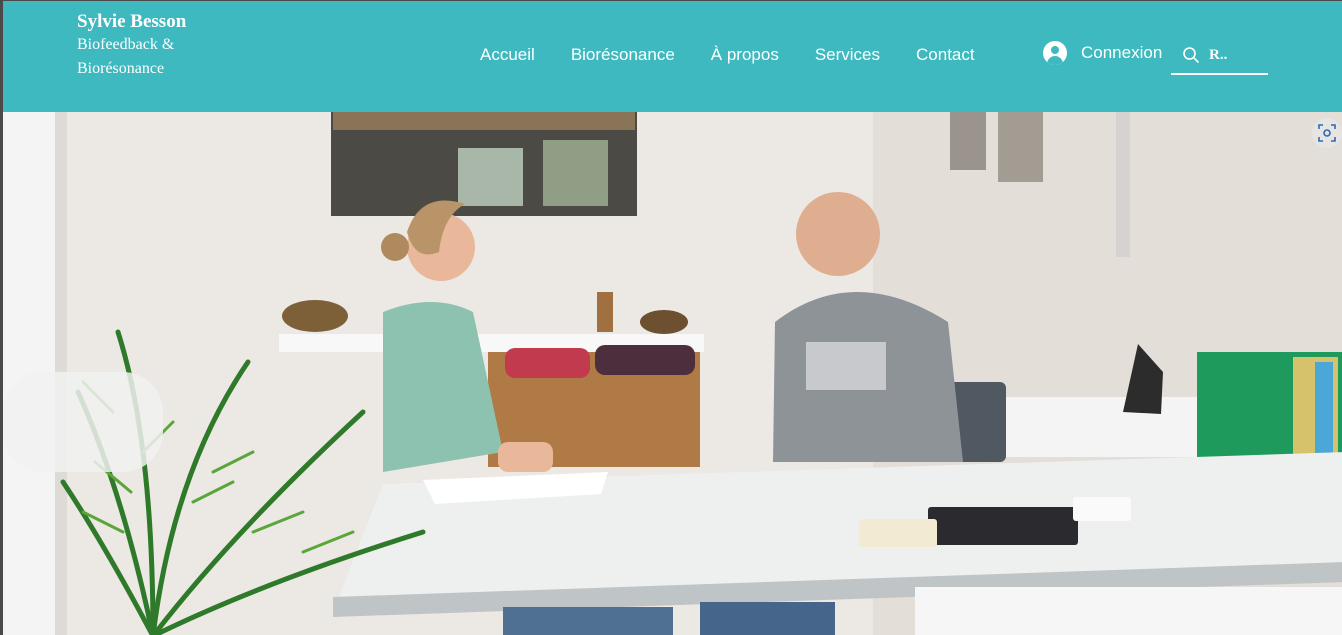 The height and width of the screenshot is (635, 1342). What do you see at coordinates (945, 55) in the screenshot?
I see `nav-item-contact: Contact` at bounding box center [945, 55].